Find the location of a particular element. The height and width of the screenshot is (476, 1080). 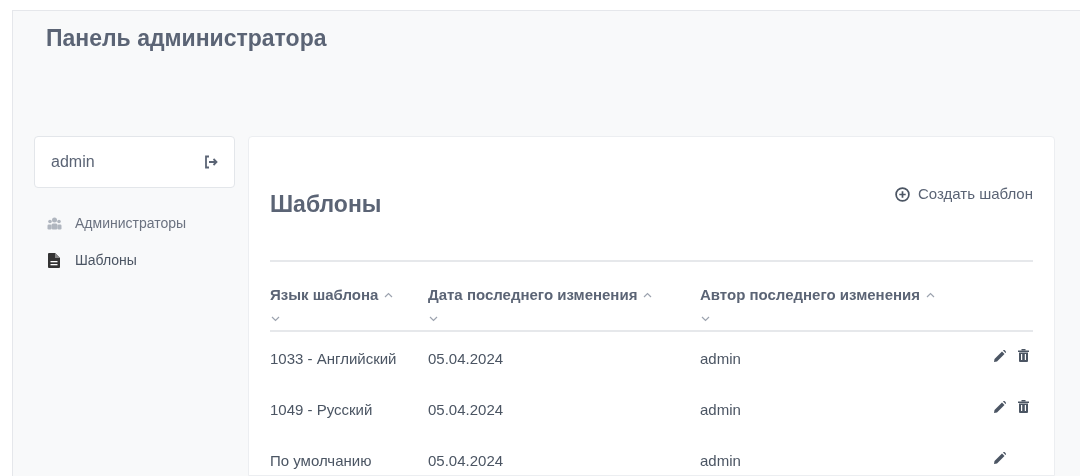

sidebar-item: Шаблоны is located at coordinates (140, 260).